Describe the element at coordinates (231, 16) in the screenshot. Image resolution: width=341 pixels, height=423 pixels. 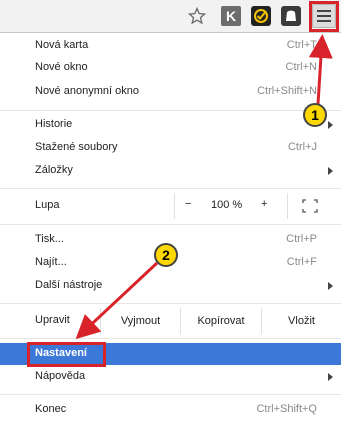
I see `extension-k-icon: K` at that location.